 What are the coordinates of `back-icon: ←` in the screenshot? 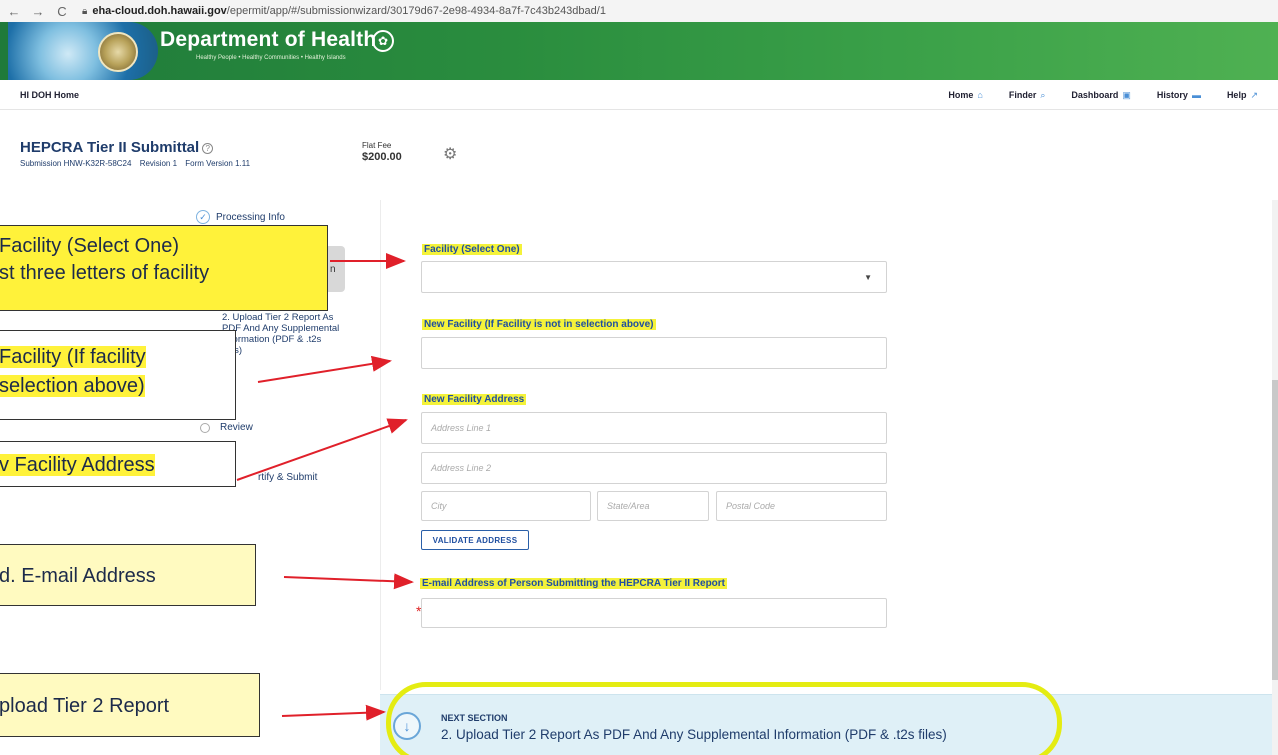 It's located at (14, 11).